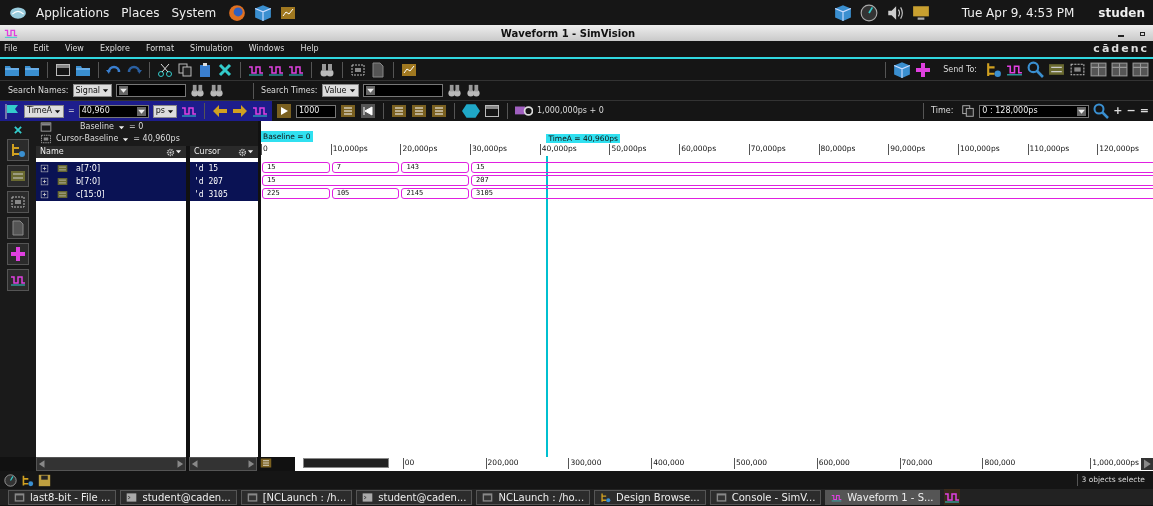  Describe the element at coordinates (18, 130) in the screenshot. I see `close-icon` at that location.